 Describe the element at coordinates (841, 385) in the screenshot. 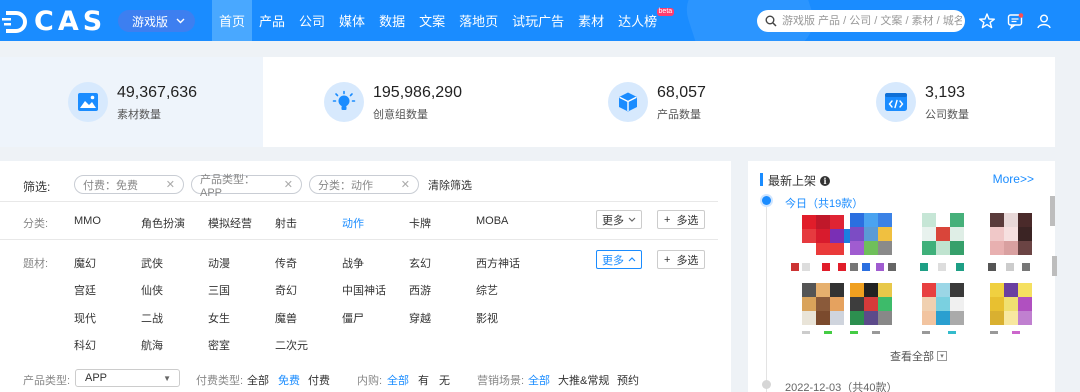

I see `timeline-date: 2022-12-03（共40款）` at that location.